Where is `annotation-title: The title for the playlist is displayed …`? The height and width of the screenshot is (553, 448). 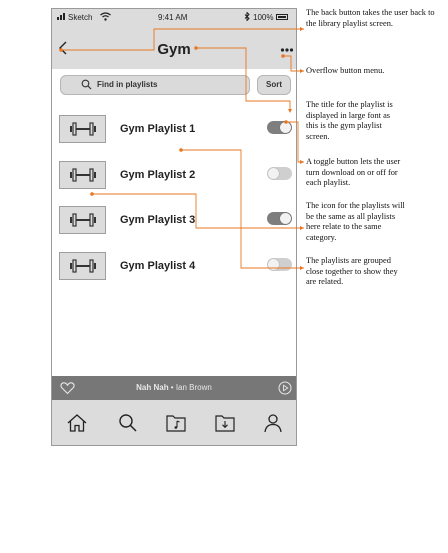
annotation-title: The title for the playlist is displayed … is located at coordinates (349, 120).